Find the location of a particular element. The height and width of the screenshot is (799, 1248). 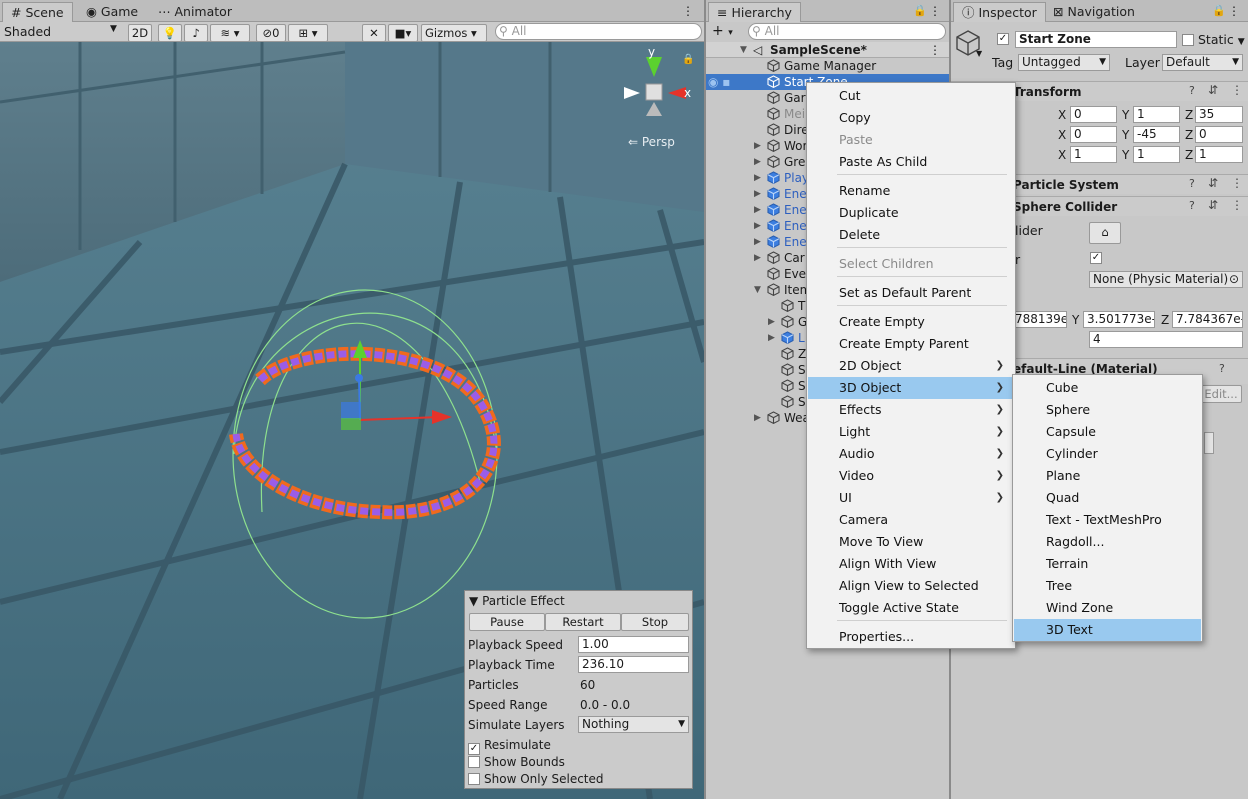

menu-item-duplicate: Duplicate is located at coordinates (911, 213).